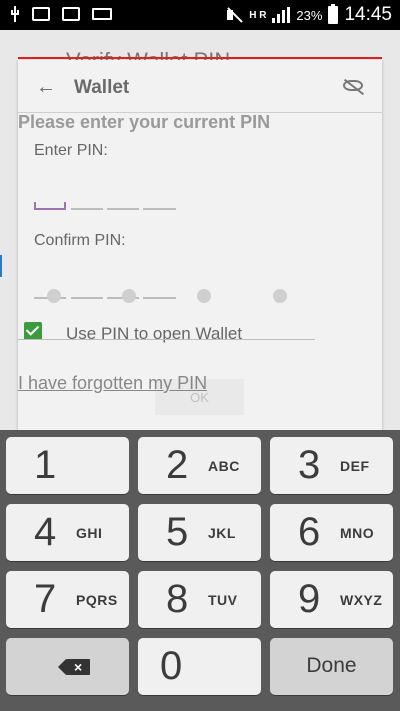  I want to click on key-letters: JKL, so click(222, 533).